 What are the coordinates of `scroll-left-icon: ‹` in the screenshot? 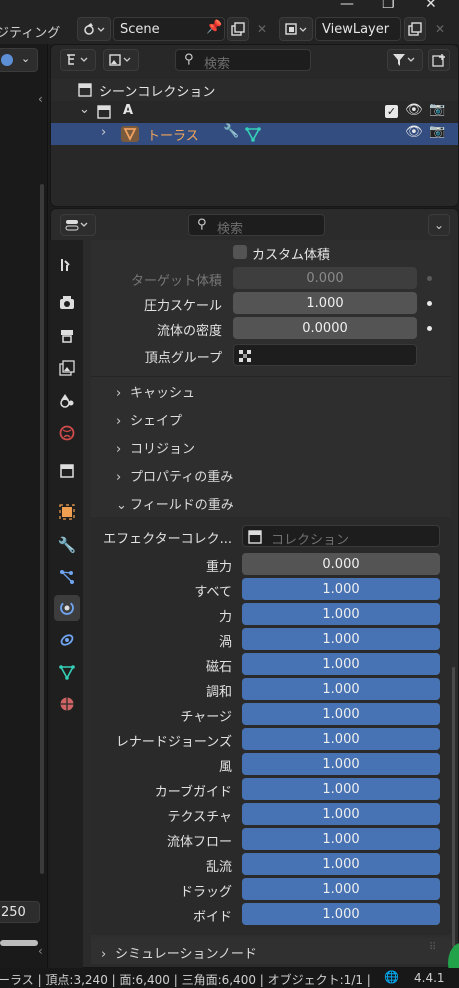 It's located at (40, 951).